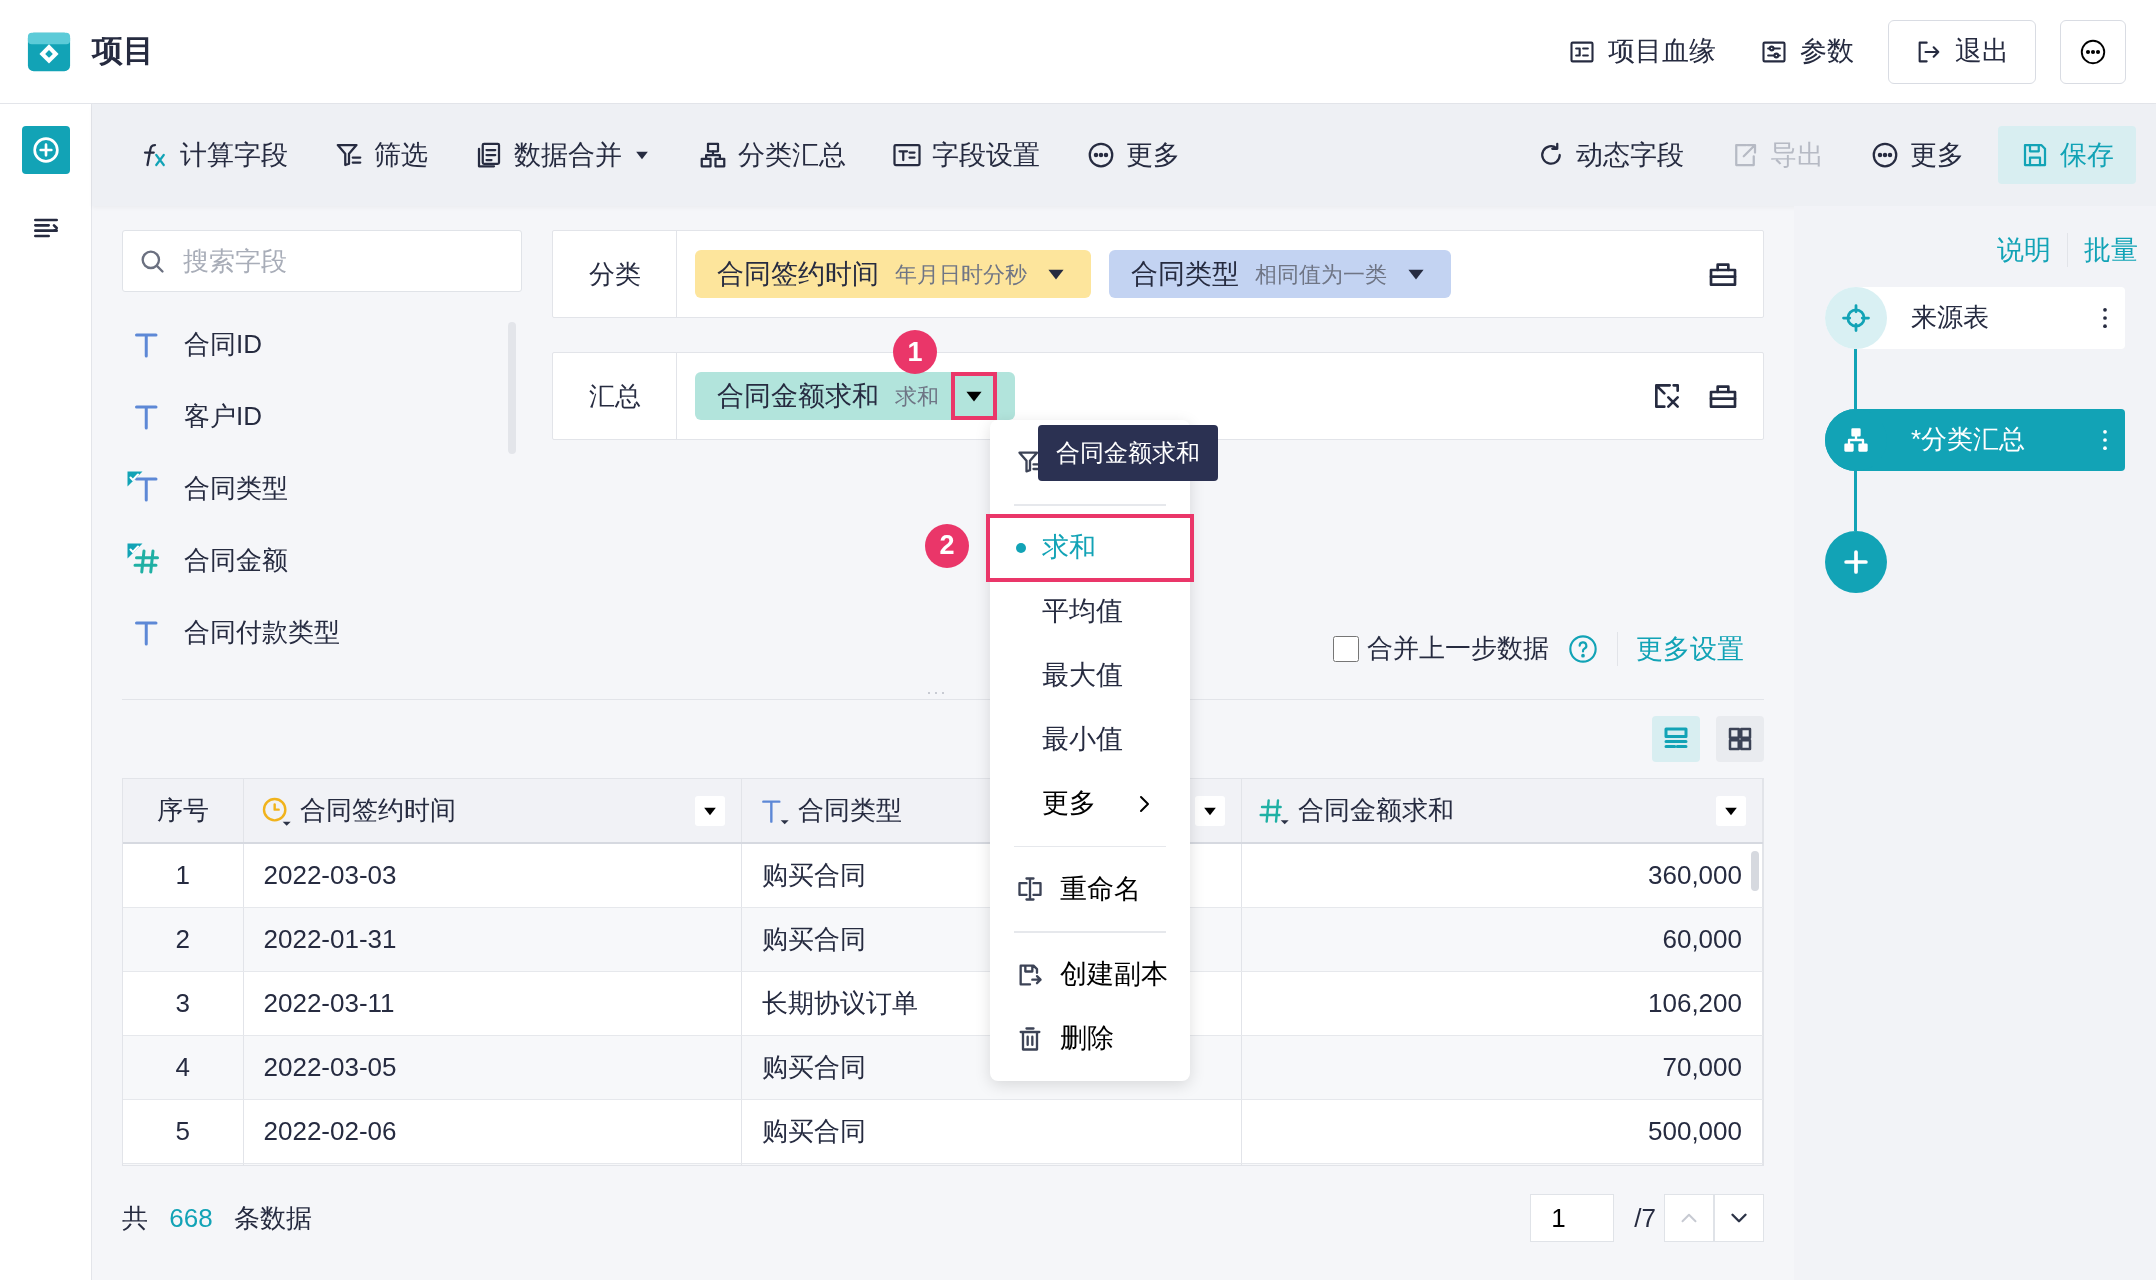  I want to click on toolbar-button: 动态字段, so click(1610, 155).